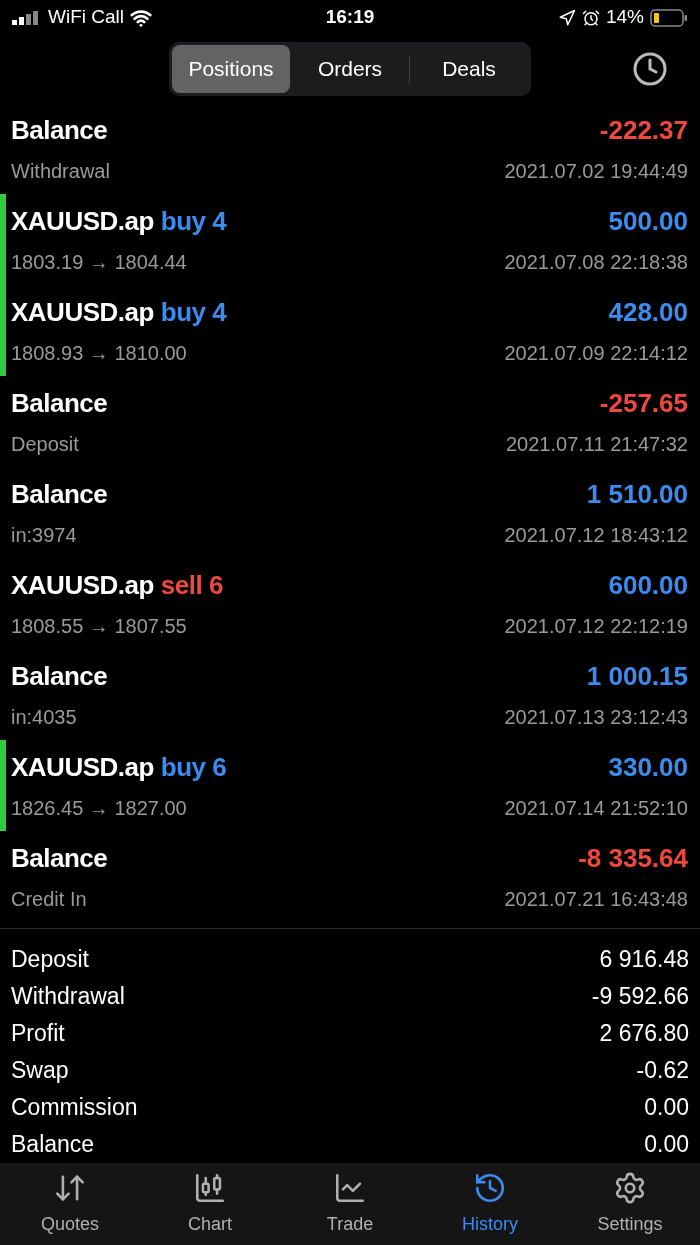 Image resolution: width=700 pixels, height=1245 pixels. Describe the element at coordinates (350, 149) in the screenshot. I see `deal-row: Balance -222.37 Withdrawal 2021.07.02 19:44:49` at that location.